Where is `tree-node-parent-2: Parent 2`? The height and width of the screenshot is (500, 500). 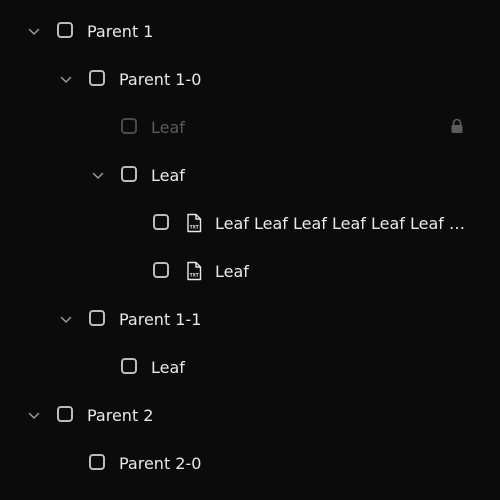 tree-node-parent-2: Parent 2 is located at coordinates (250, 416).